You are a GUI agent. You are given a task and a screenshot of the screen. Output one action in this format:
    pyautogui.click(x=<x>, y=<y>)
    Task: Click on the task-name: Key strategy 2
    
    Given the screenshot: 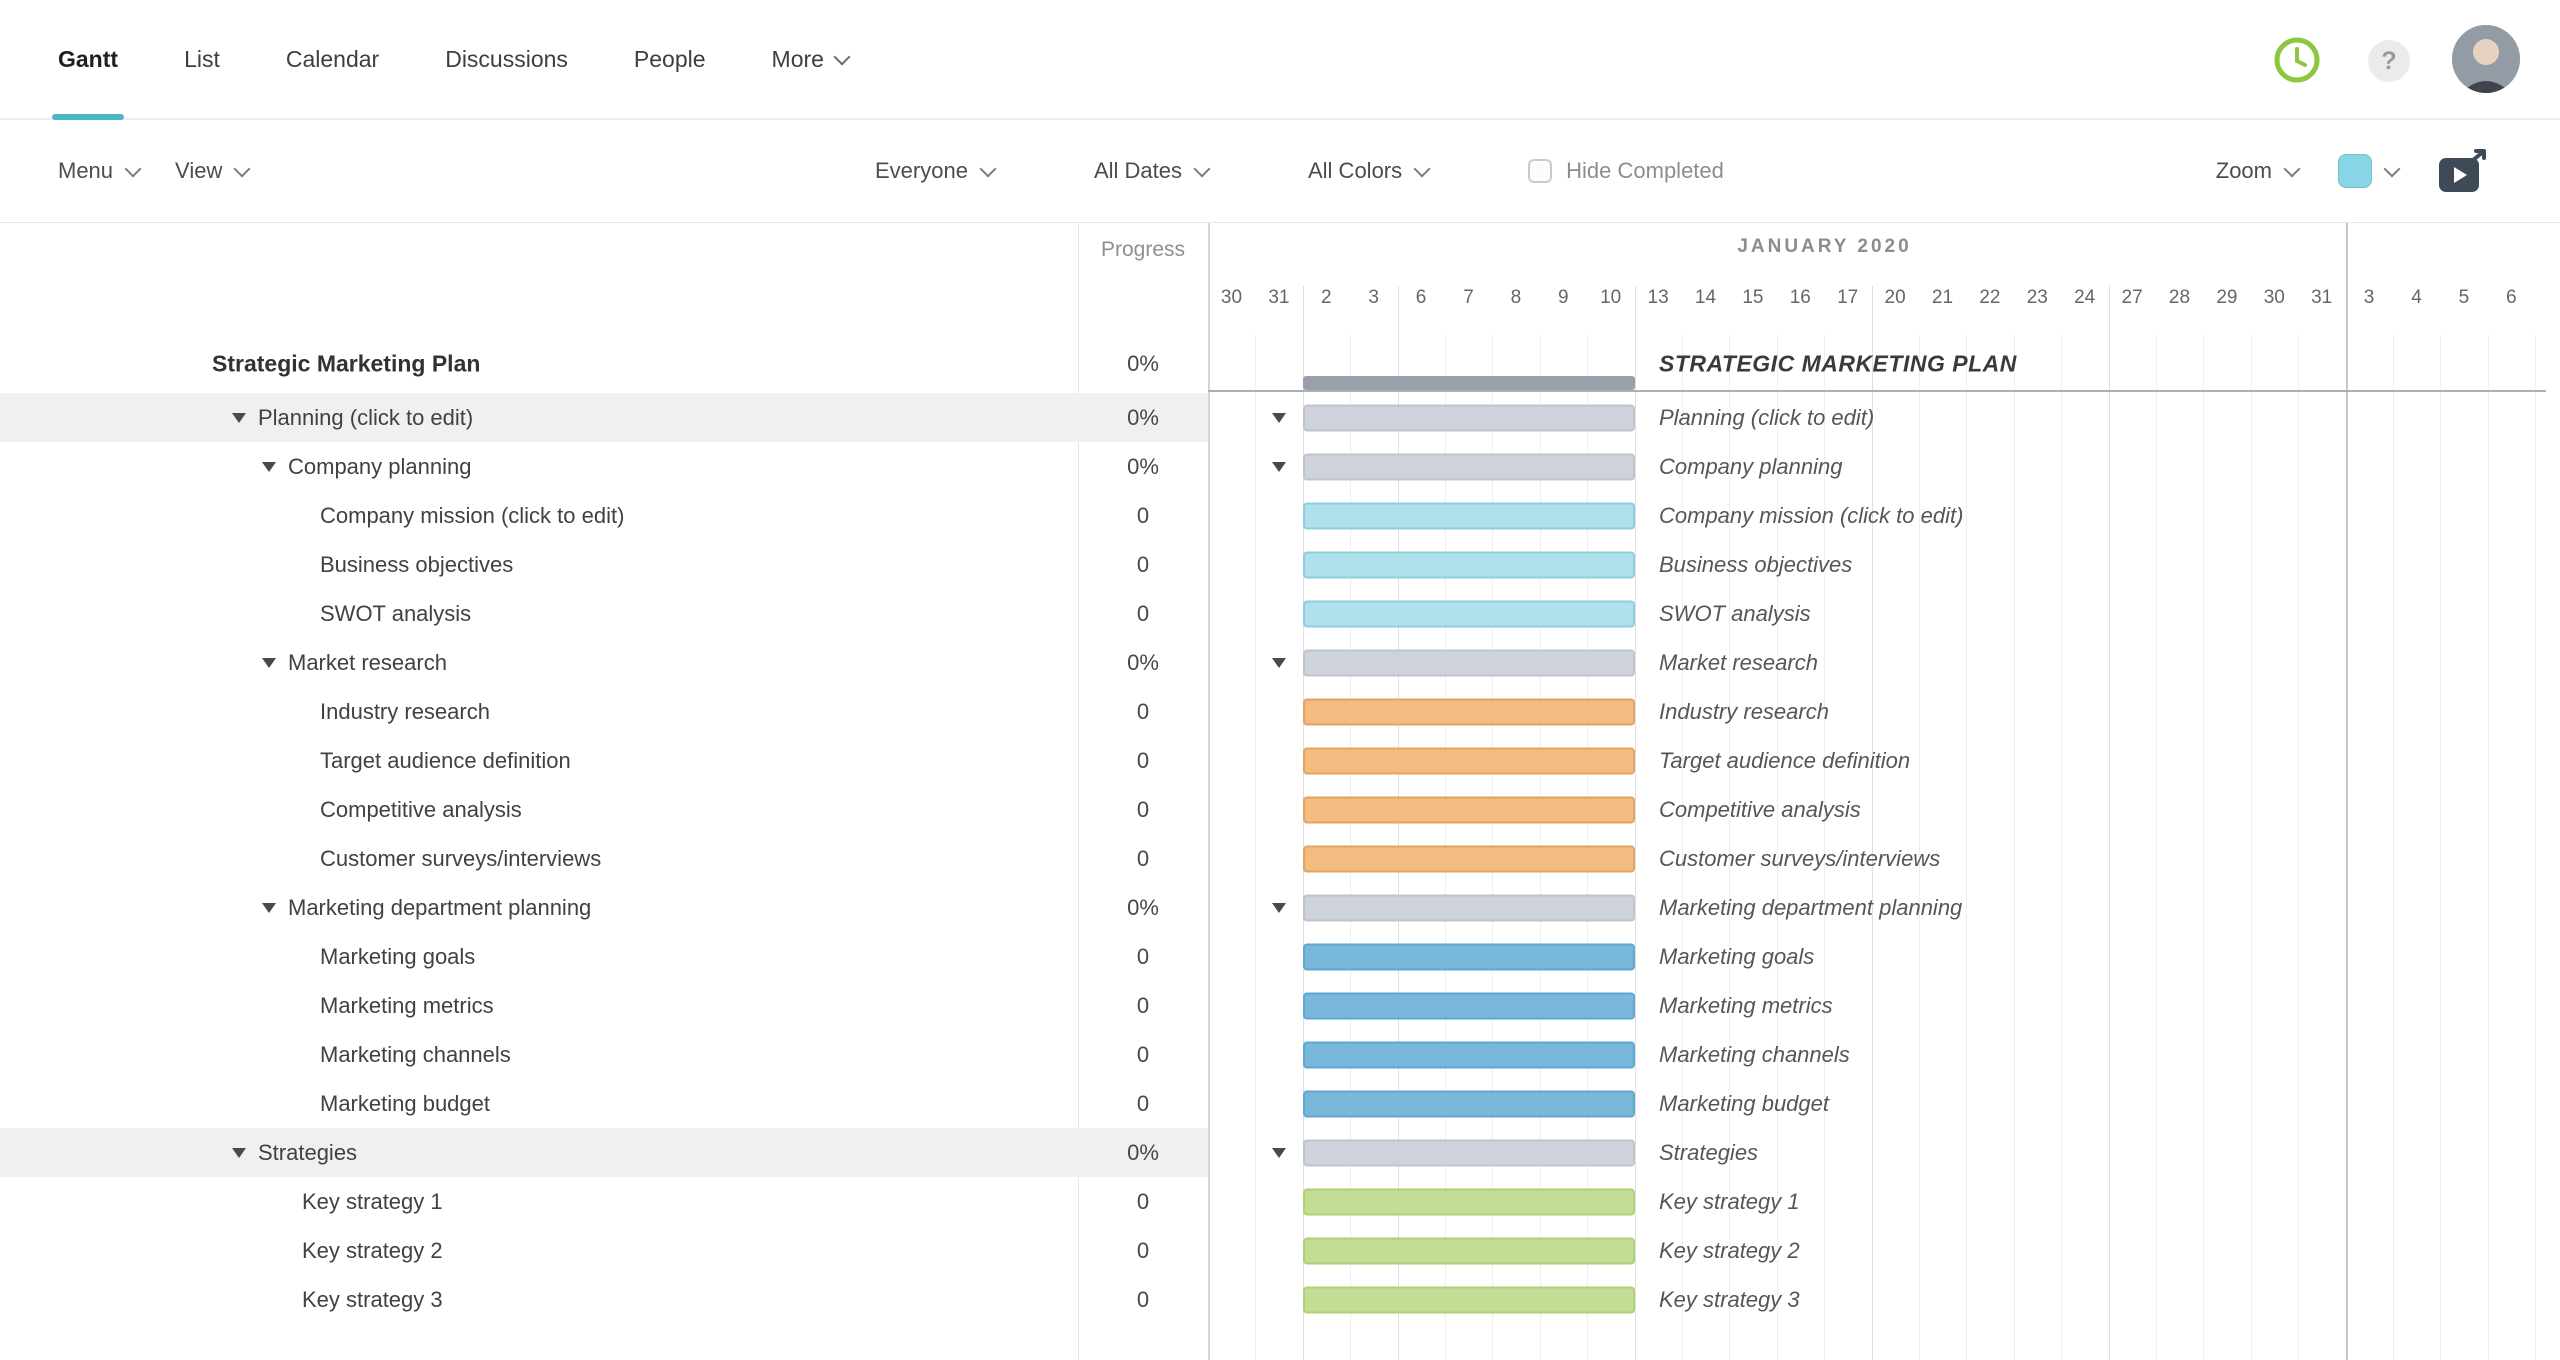 What is the action you would take?
    pyautogui.click(x=372, y=1251)
    